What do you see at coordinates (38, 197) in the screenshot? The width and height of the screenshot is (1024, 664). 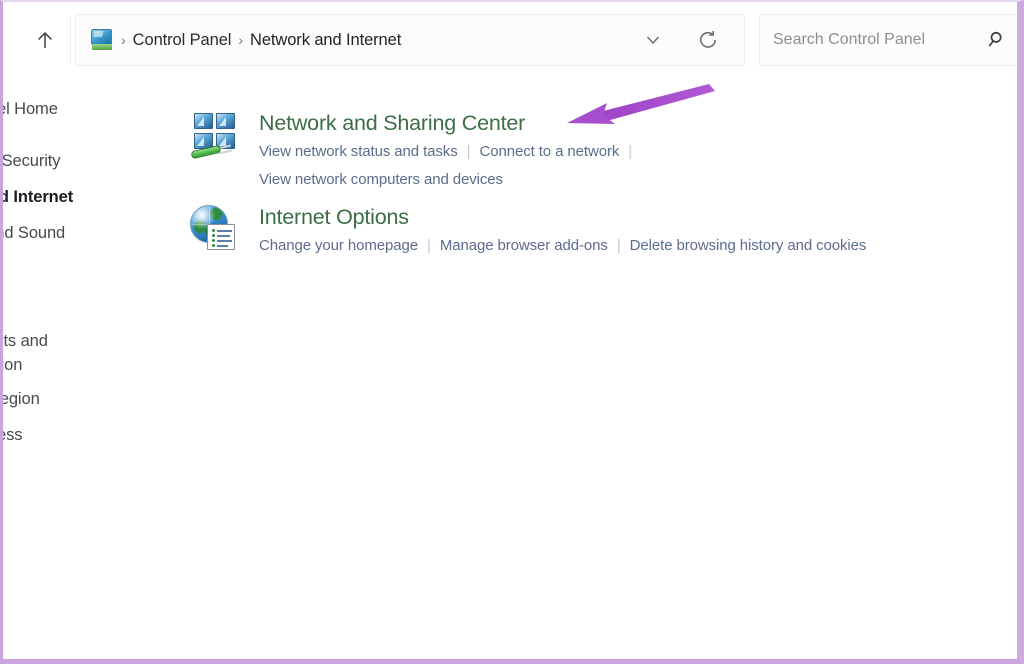 I see `sidebar-item-network-and-internet: Network and Internet` at bounding box center [38, 197].